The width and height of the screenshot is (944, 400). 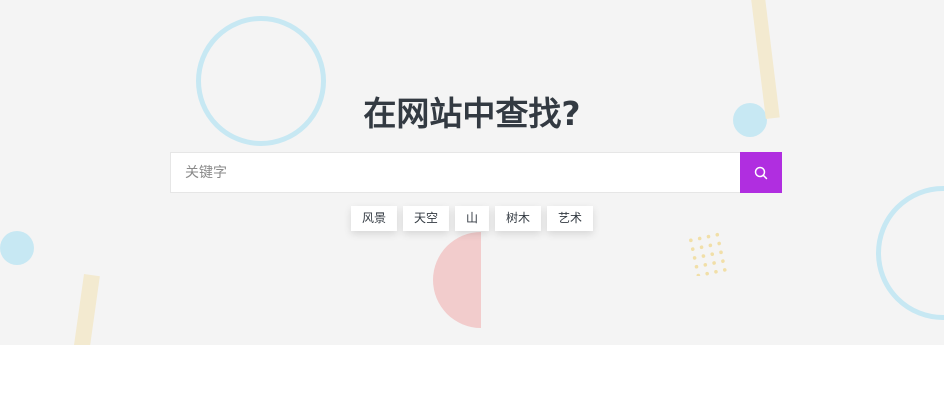 What do you see at coordinates (457, 280) in the screenshot?
I see `decorative-half-circle` at bounding box center [457, 280].